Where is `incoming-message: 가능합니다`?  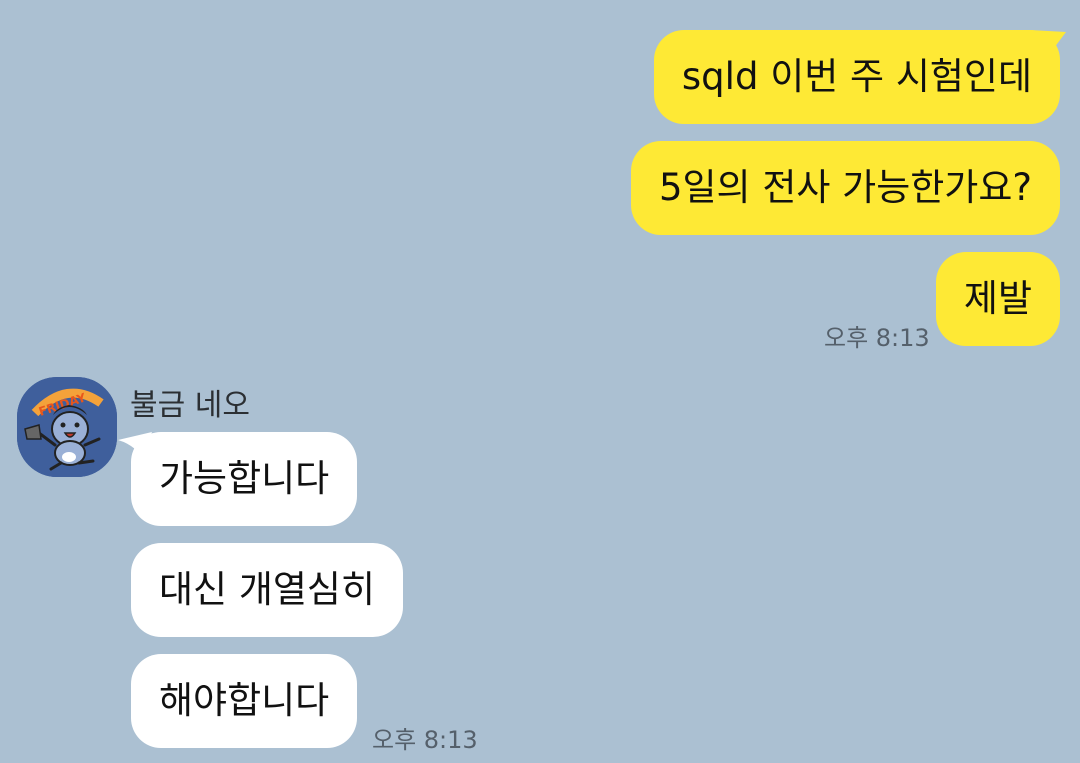 incoming-message: 가능합니다 is located at coordinates (244, 479).